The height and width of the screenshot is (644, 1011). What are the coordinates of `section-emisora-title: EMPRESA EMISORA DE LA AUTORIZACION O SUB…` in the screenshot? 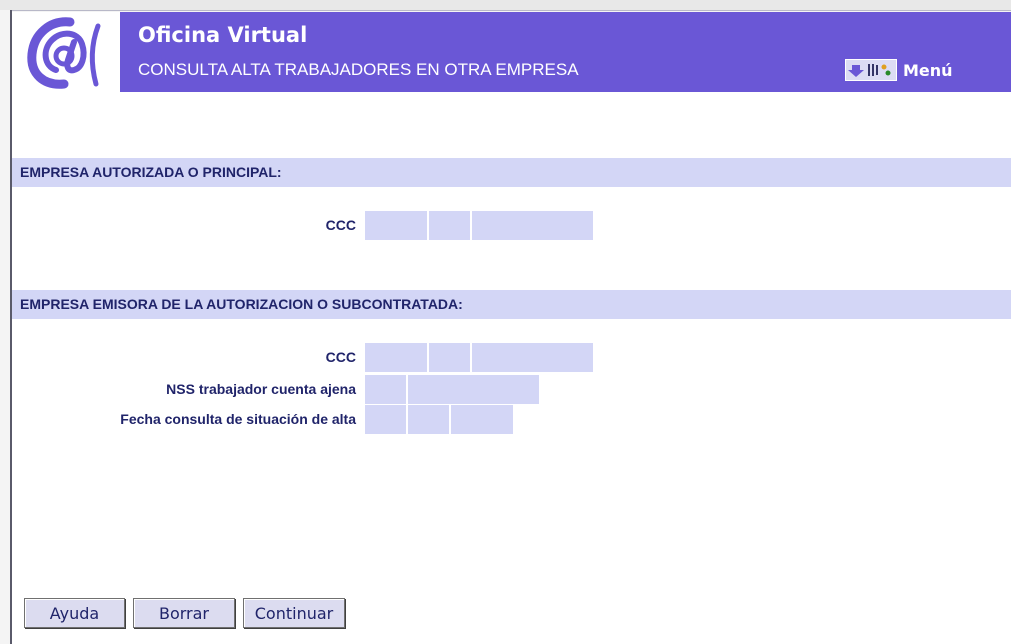 It's located at (241, 304).